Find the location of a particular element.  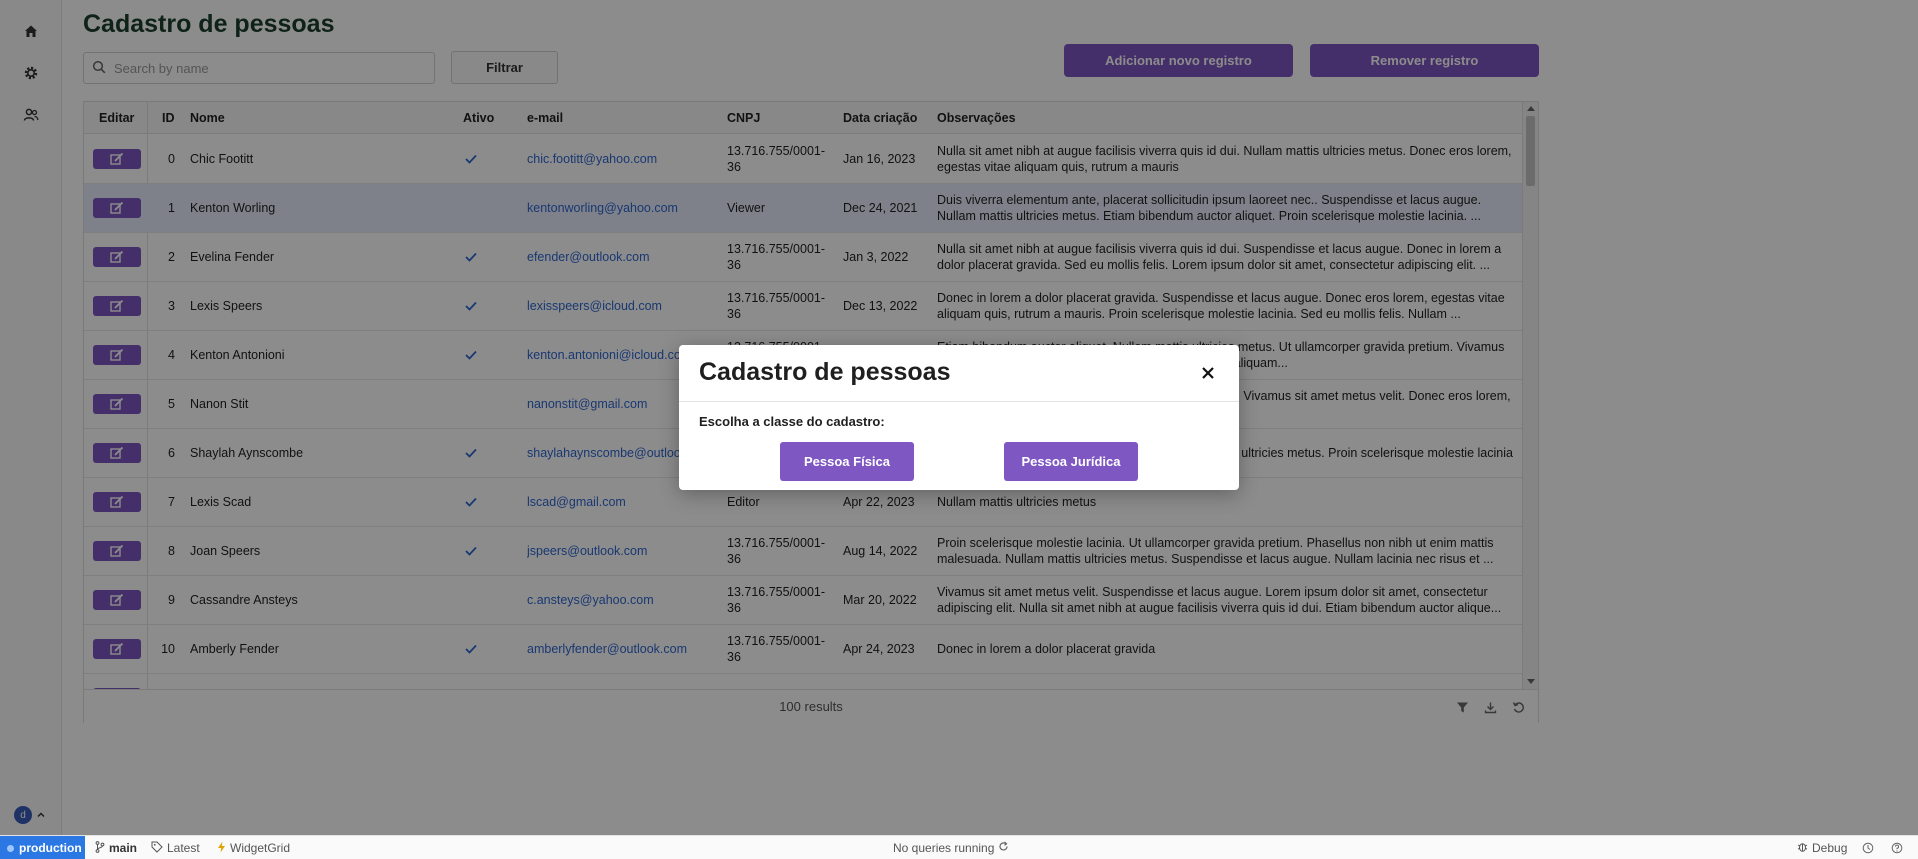

pessoa-fisica-button: Pessoa Física is located at coordinates (847, 461).